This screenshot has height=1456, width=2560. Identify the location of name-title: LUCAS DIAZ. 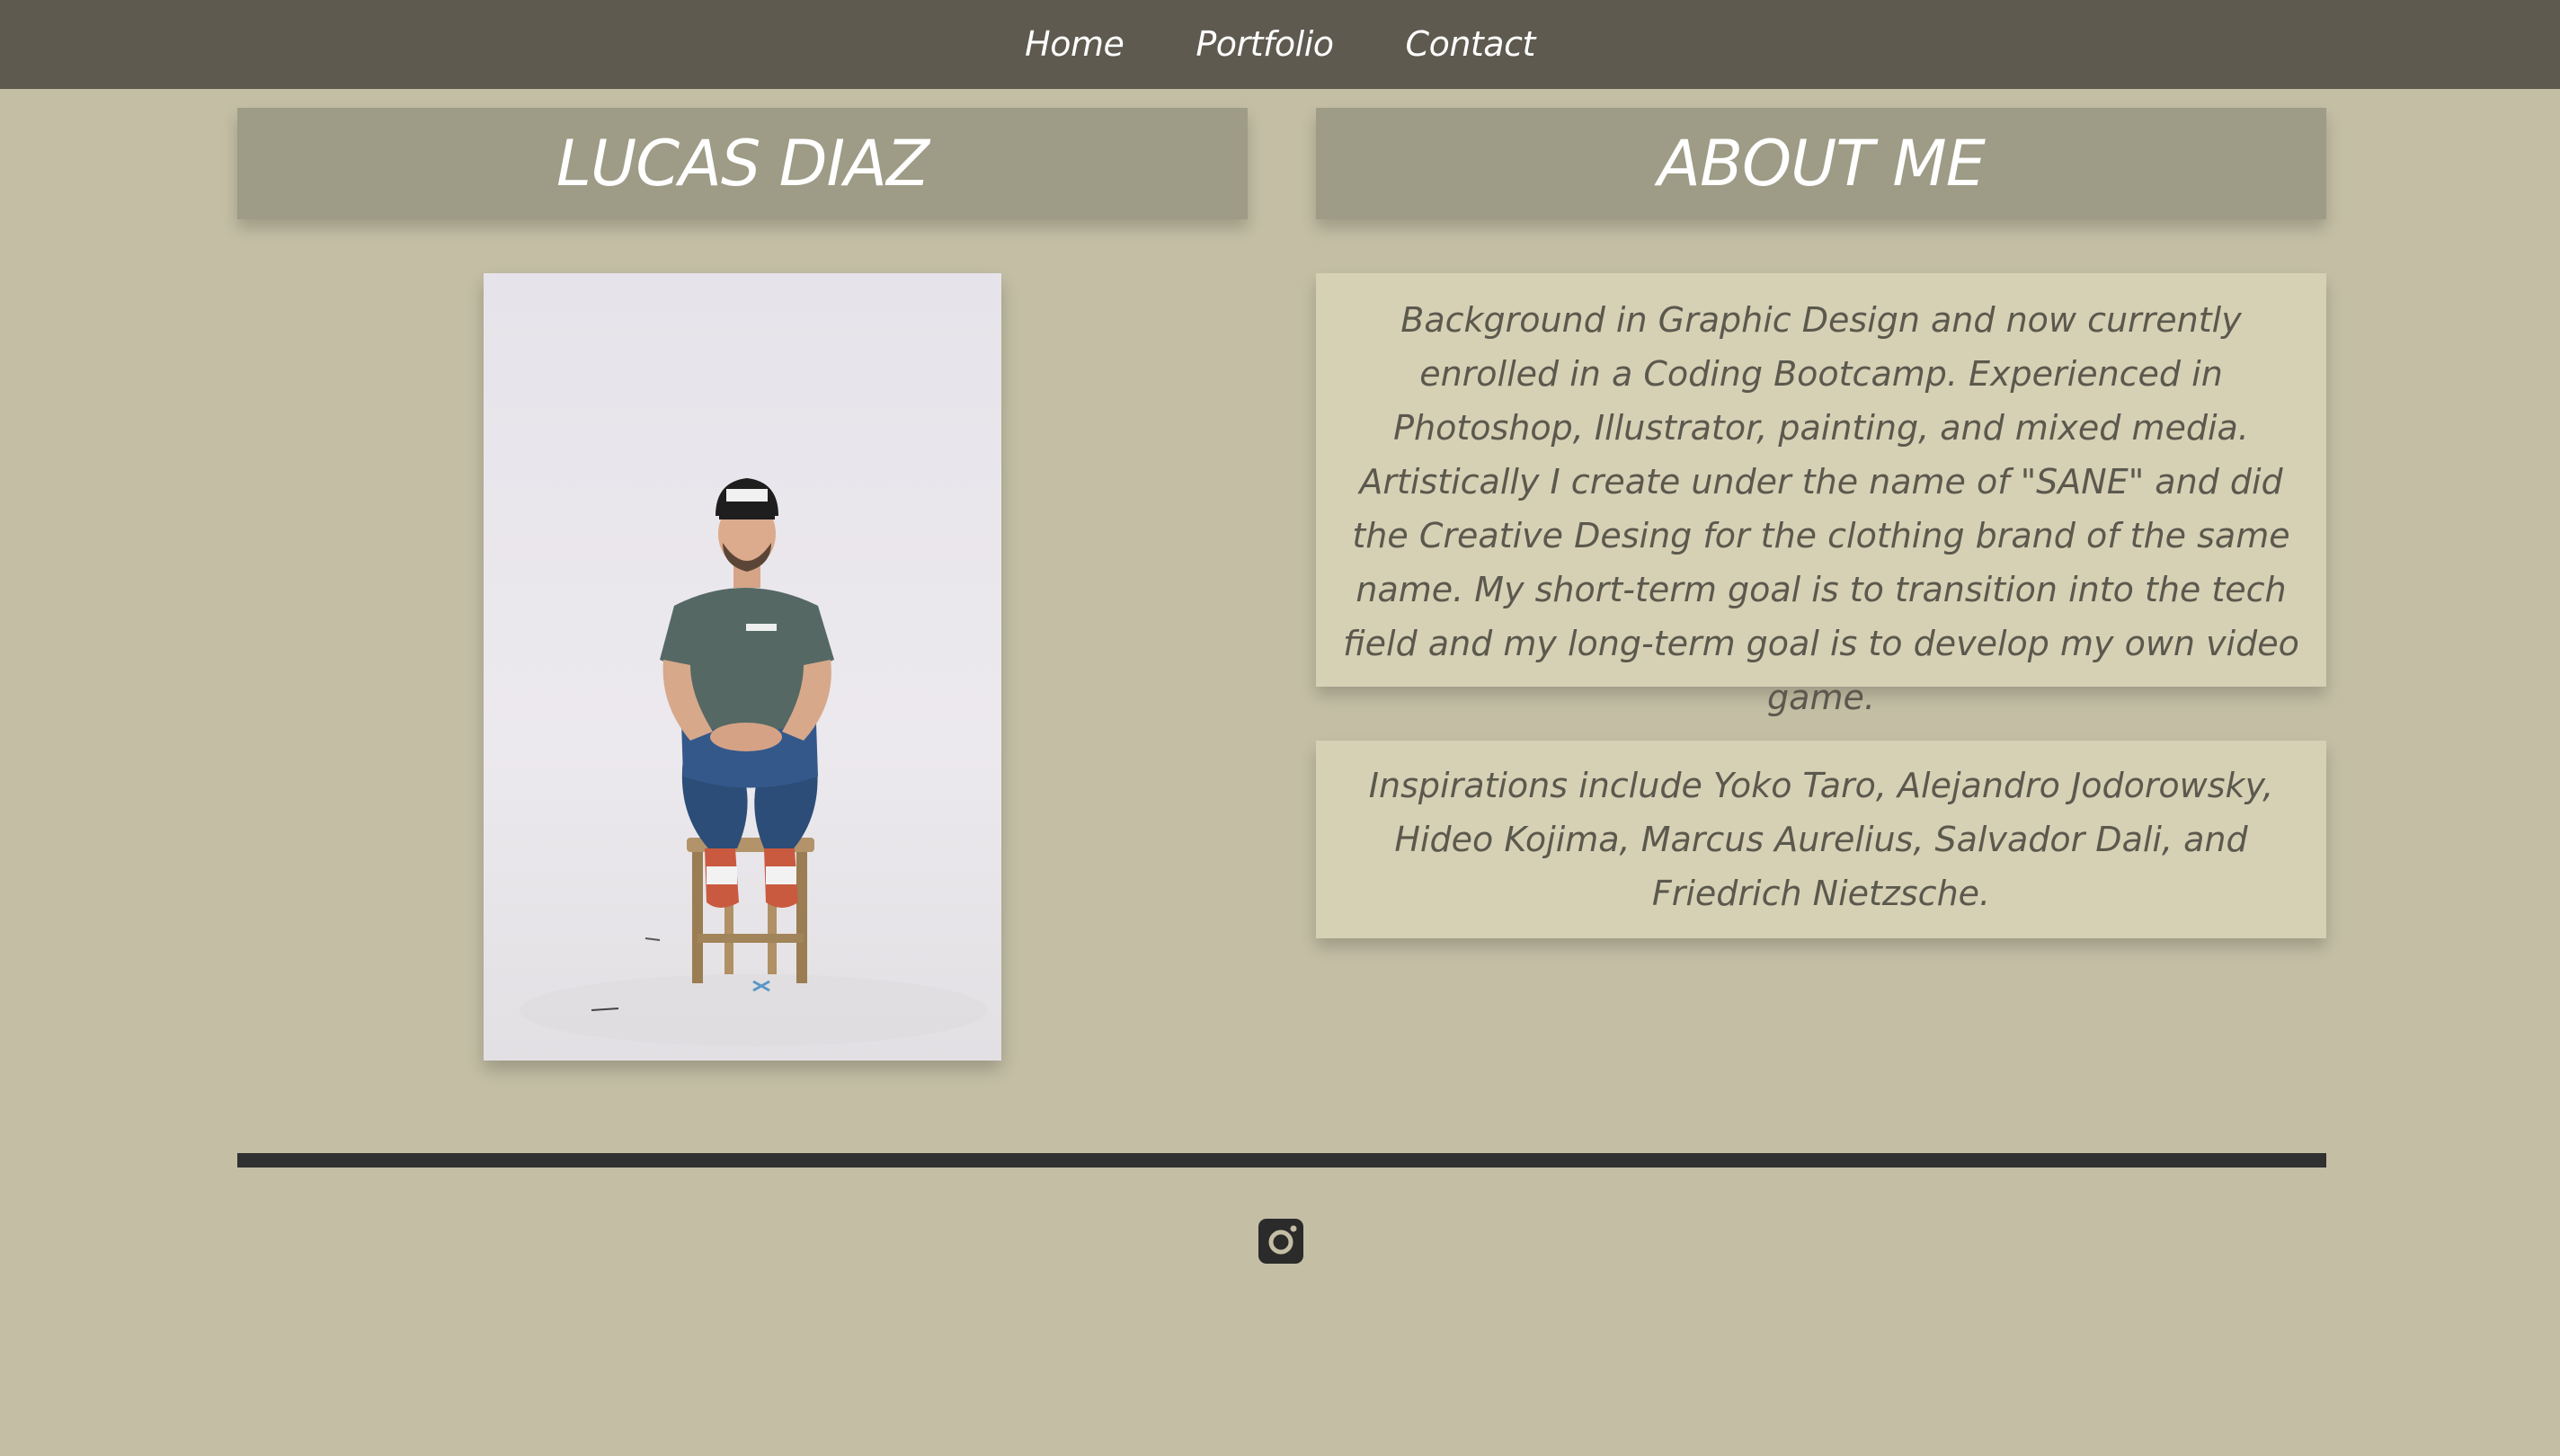
(742, 163).